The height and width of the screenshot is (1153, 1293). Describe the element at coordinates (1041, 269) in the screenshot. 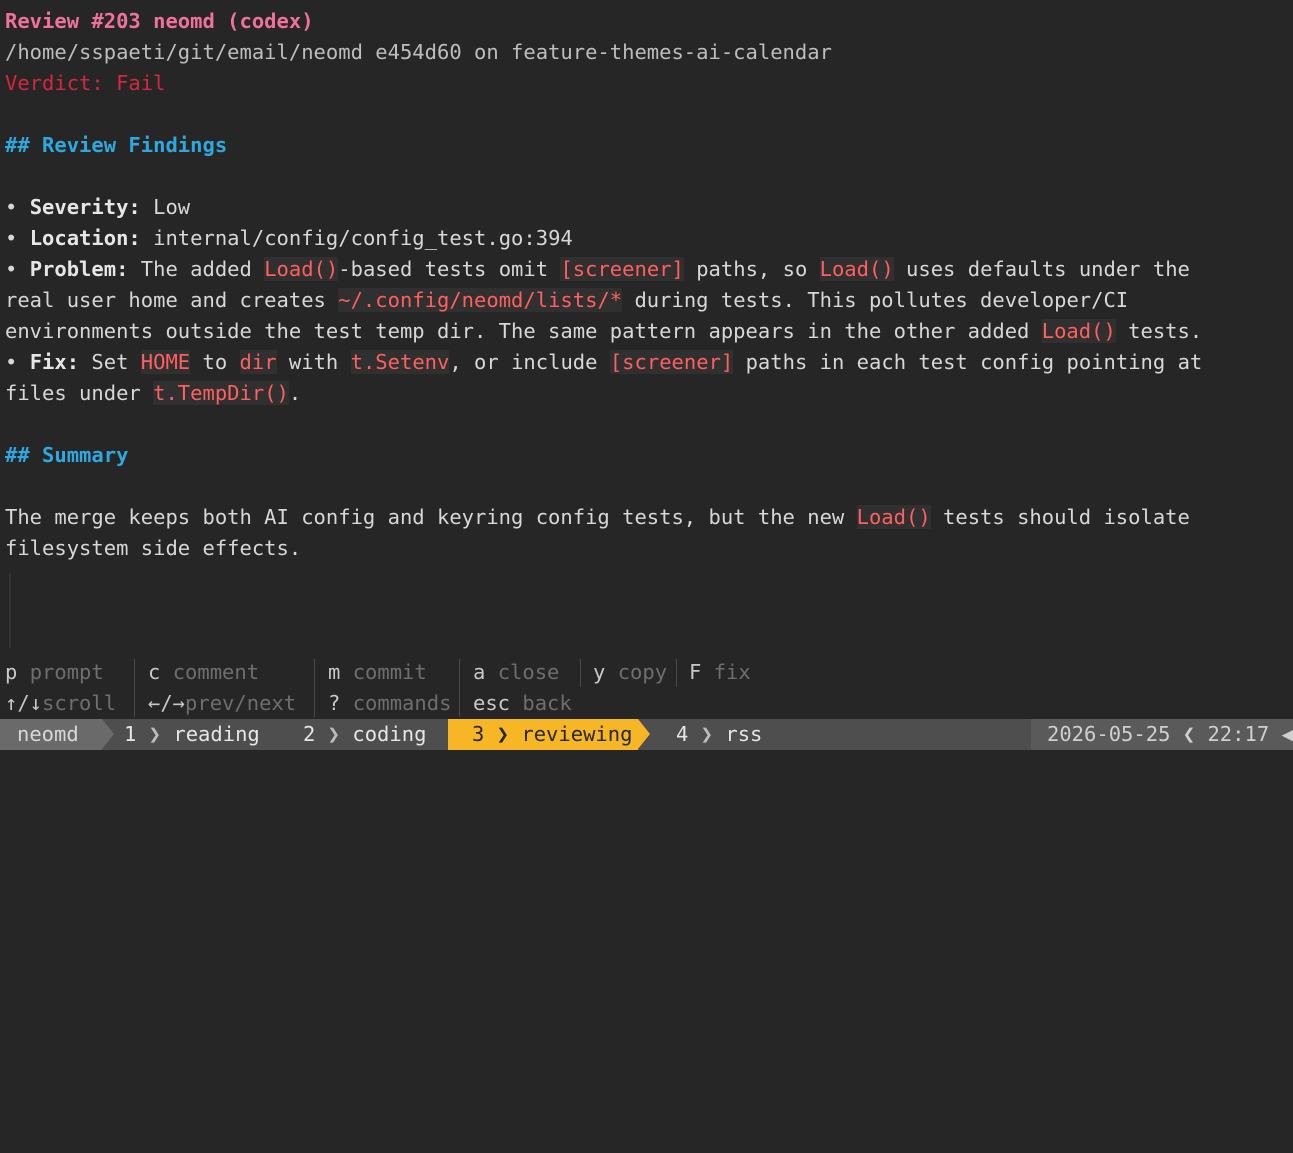

I see `problem-text: uses defaults under the` at that location.